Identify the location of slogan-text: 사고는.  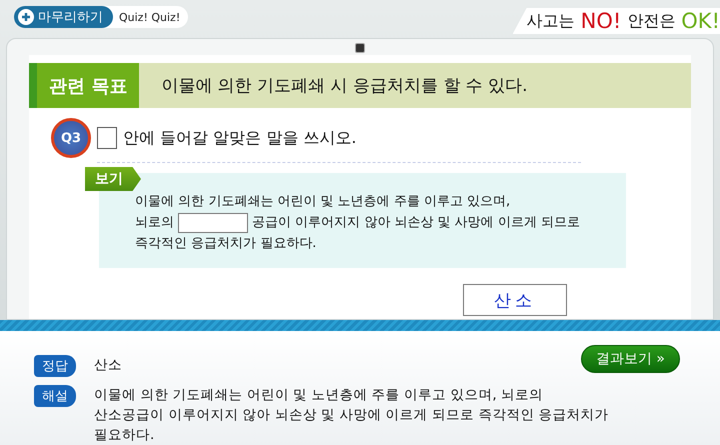
(550, 21).